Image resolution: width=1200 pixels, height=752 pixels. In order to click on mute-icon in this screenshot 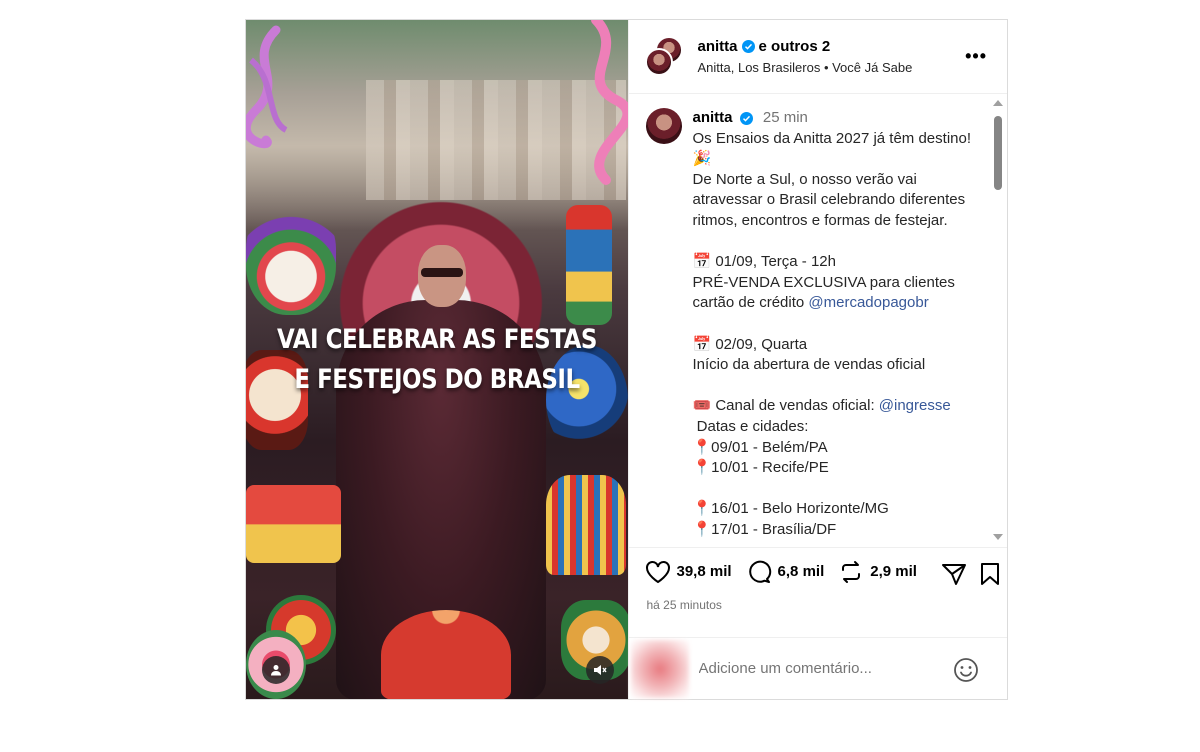, I will do `click(600, 670)`.